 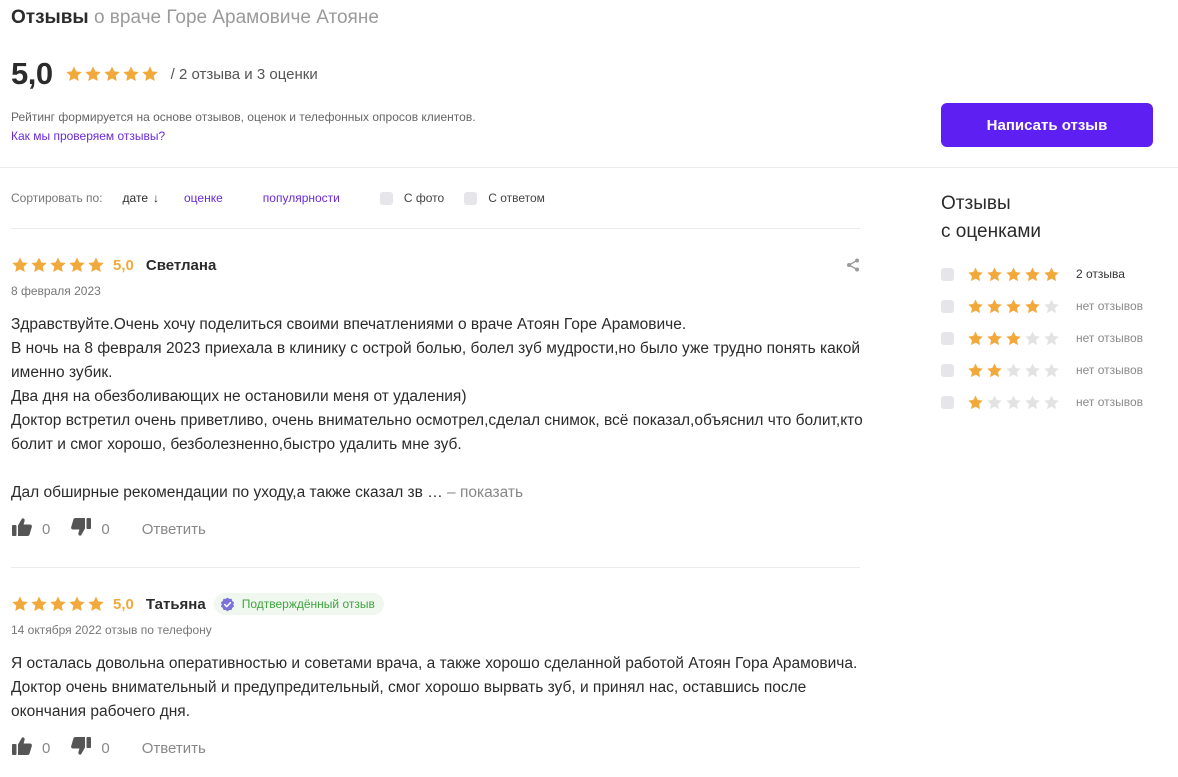 What do you see at coordinates (853, 267) in the screenshot?
I see `share-icon` at bounding box center [853, 267].